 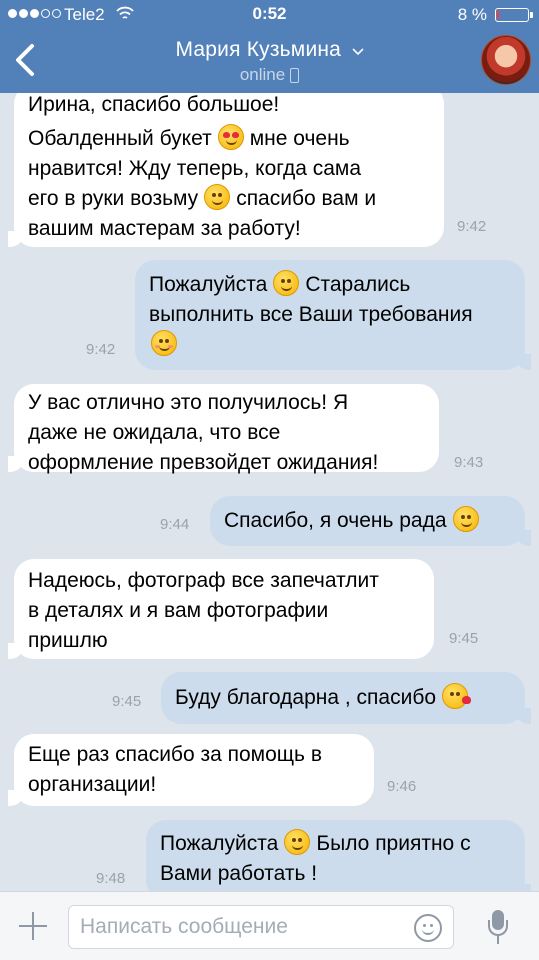 What do you see at coordinates (164, 228) in the screenshot?
I see `message-line: вашим мастерам за работу!` at bounding box center [164, 228].